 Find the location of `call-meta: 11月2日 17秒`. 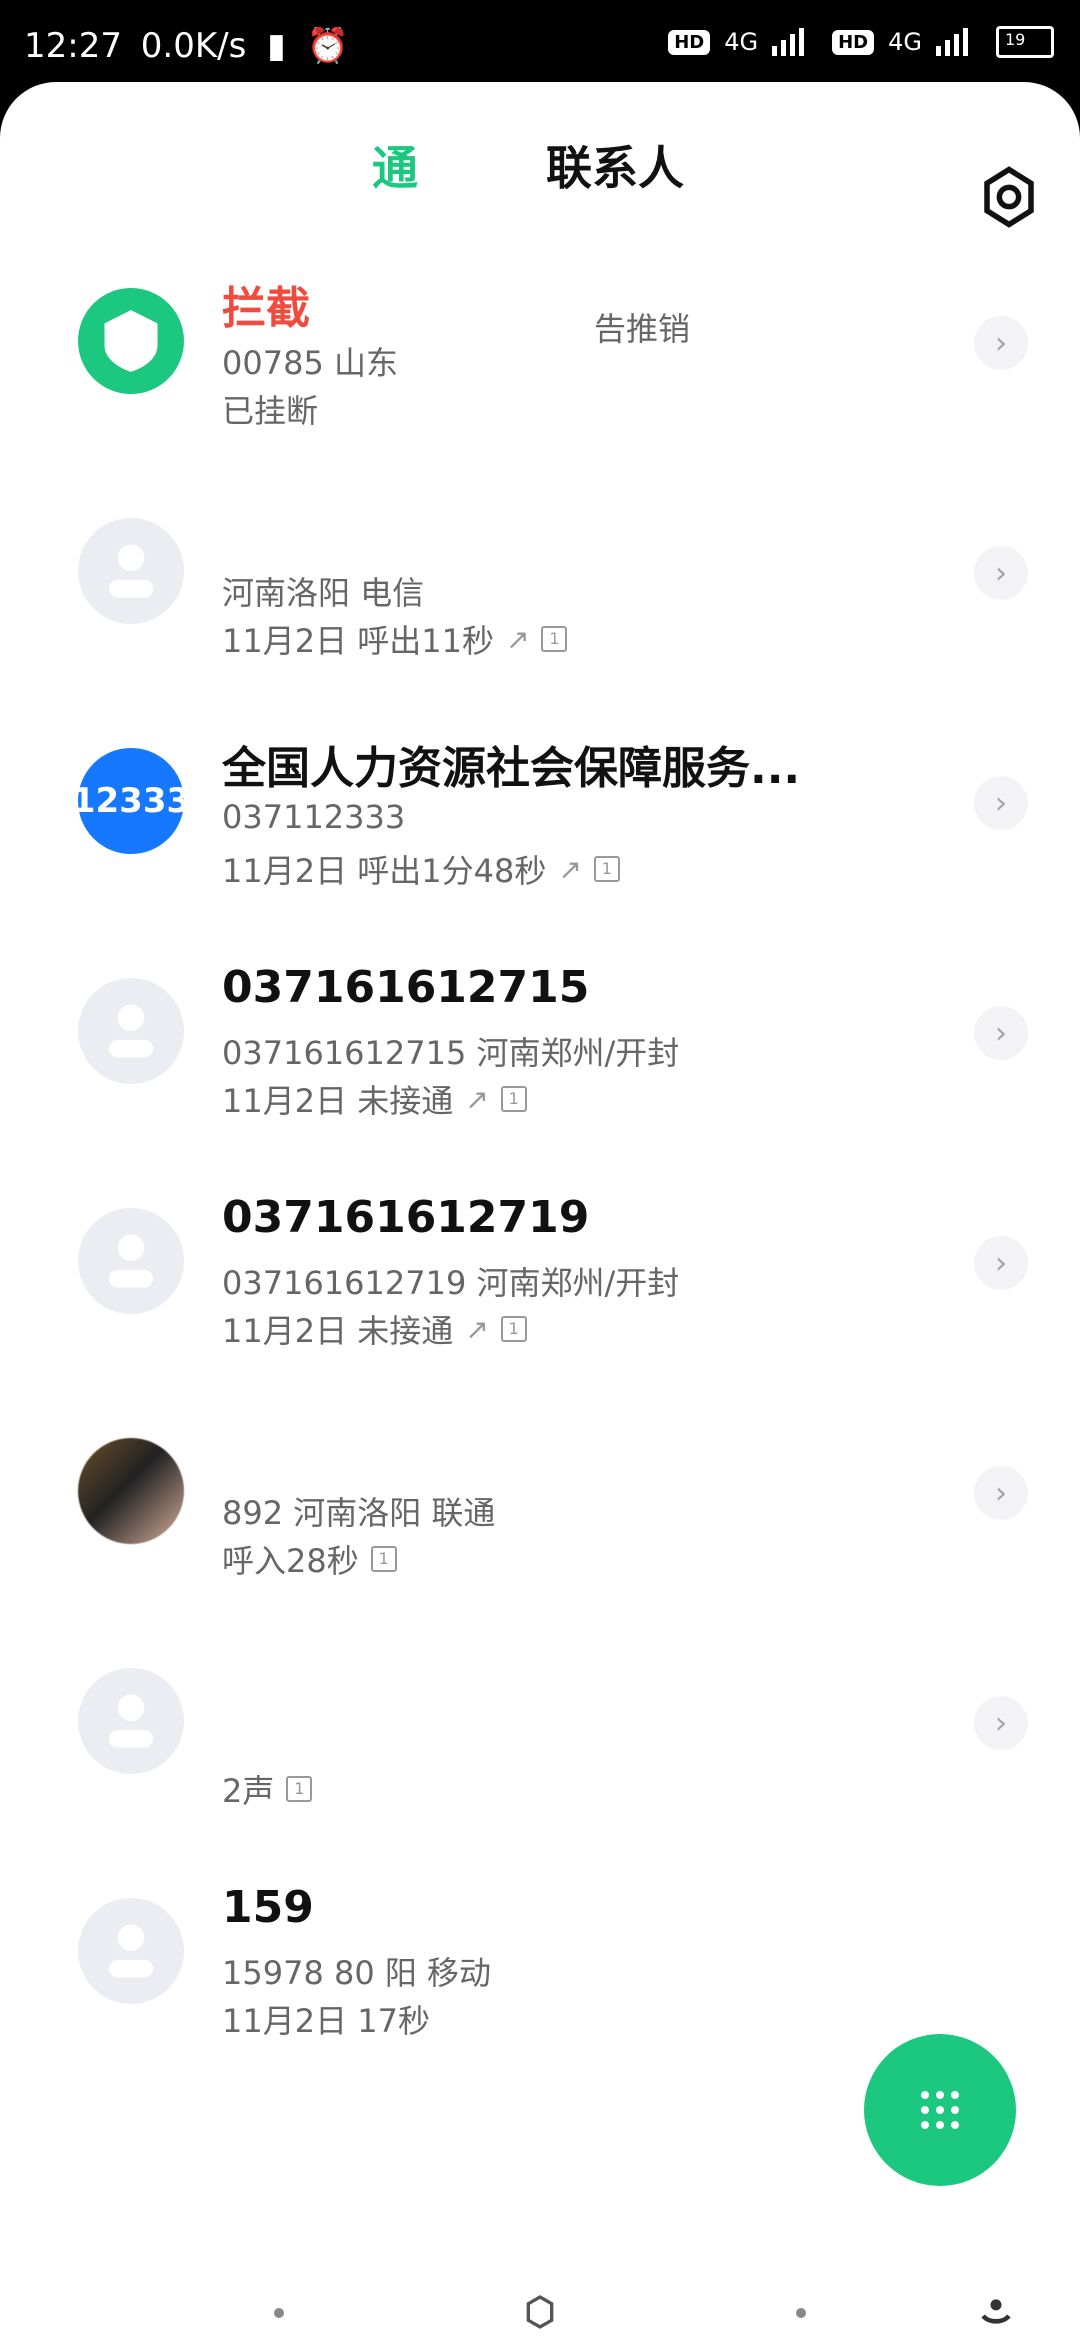

call-meta: 11月2日 17秒 is located at coordinates (326, 2019).